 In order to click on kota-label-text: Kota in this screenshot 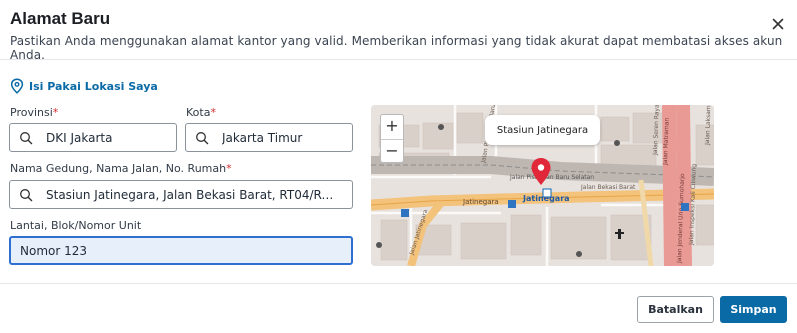, I will do `click(198, 112)`.